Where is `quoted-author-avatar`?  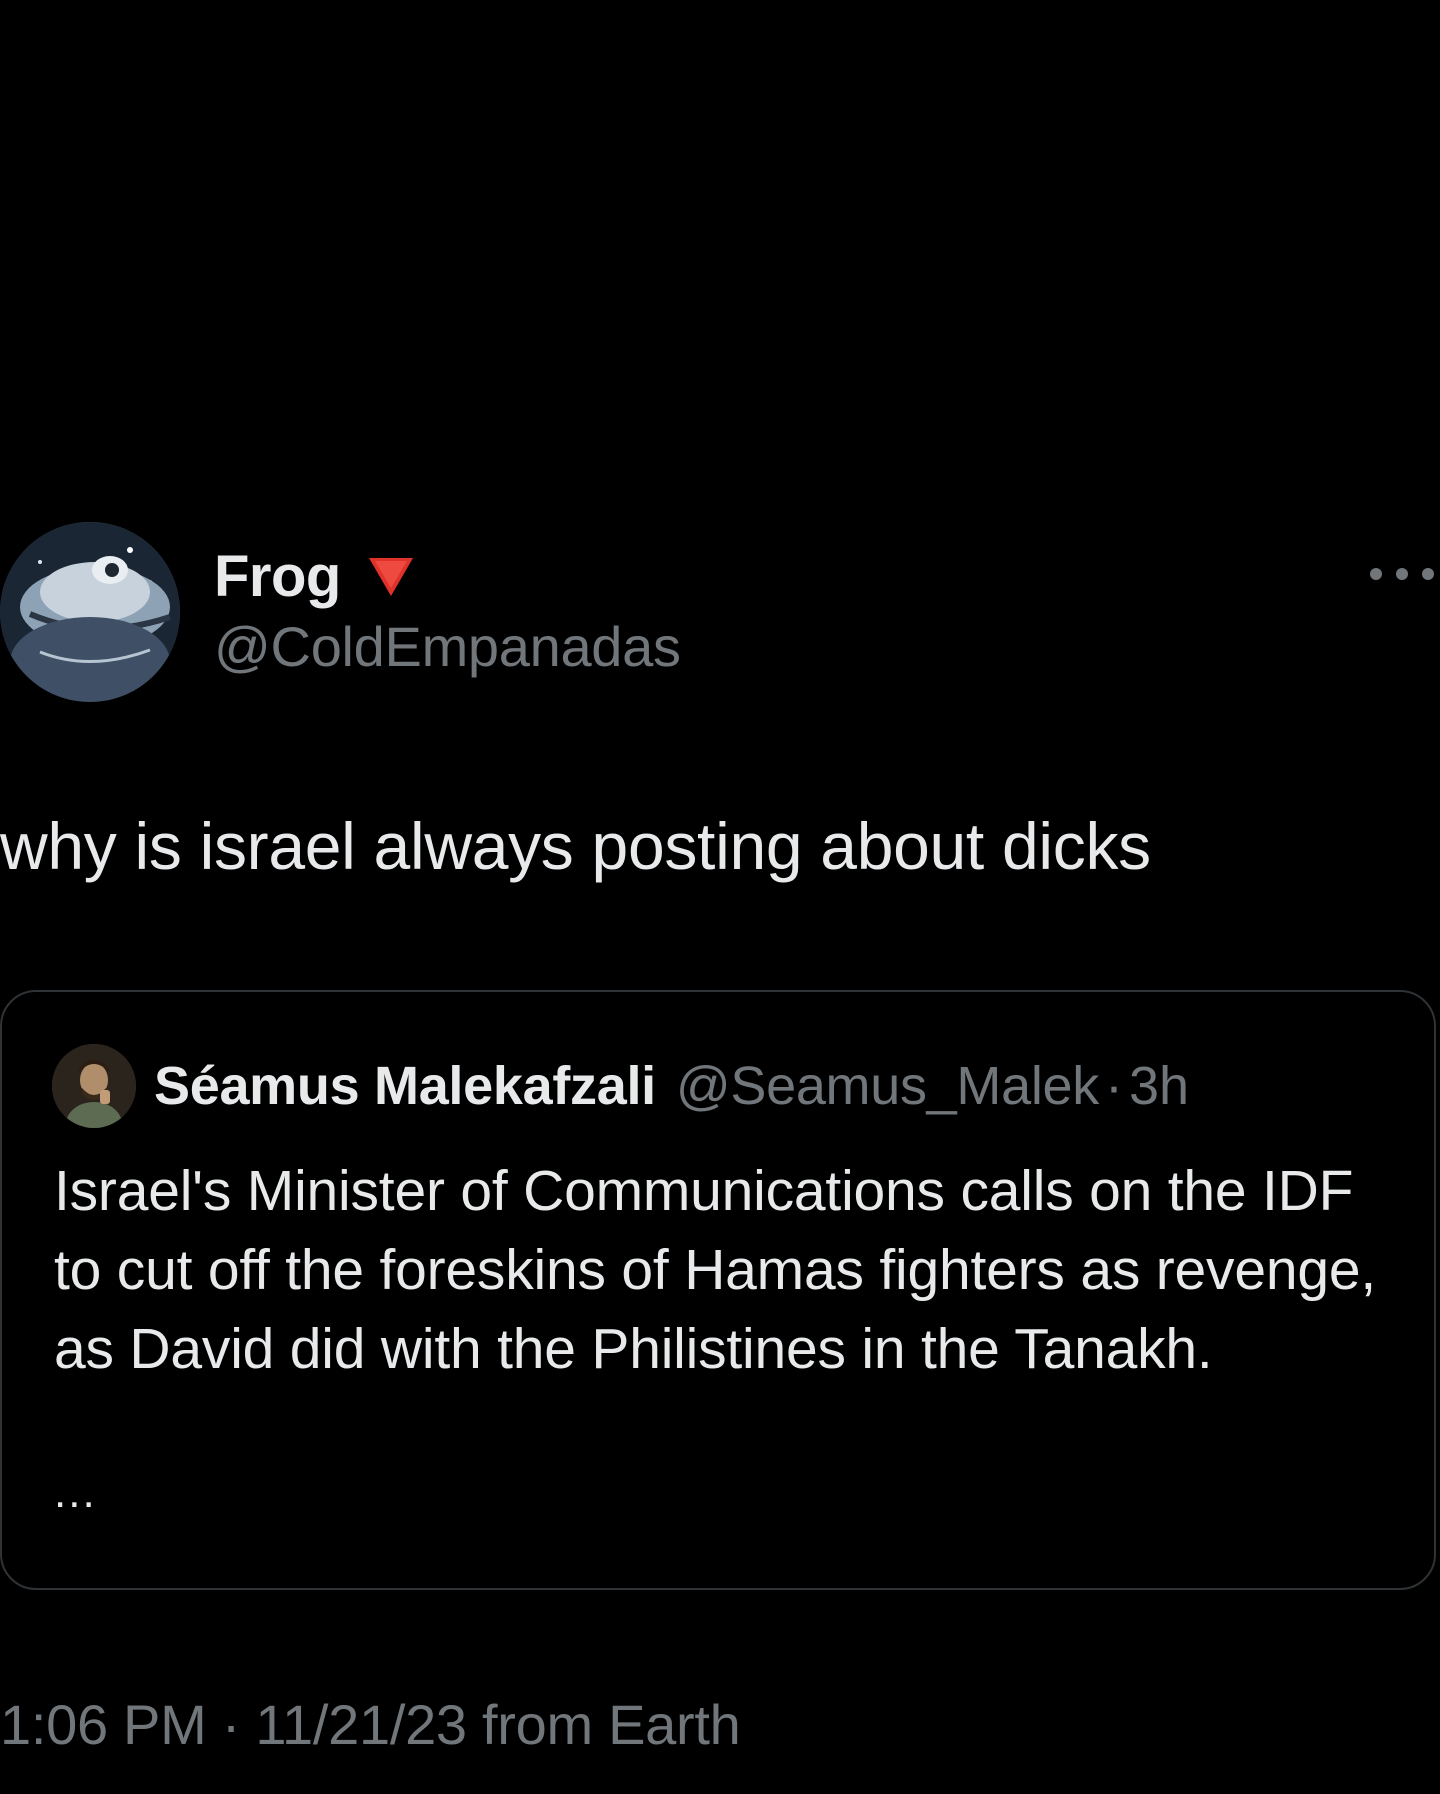
quoted-author-avatar is located at coordinates (94, 1086).